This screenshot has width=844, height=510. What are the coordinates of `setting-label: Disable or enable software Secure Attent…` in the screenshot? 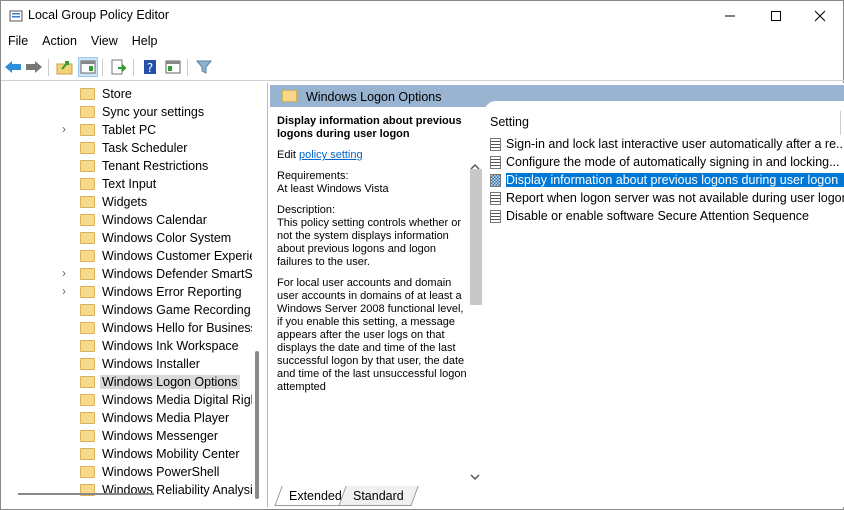 It's located at (657, 216).